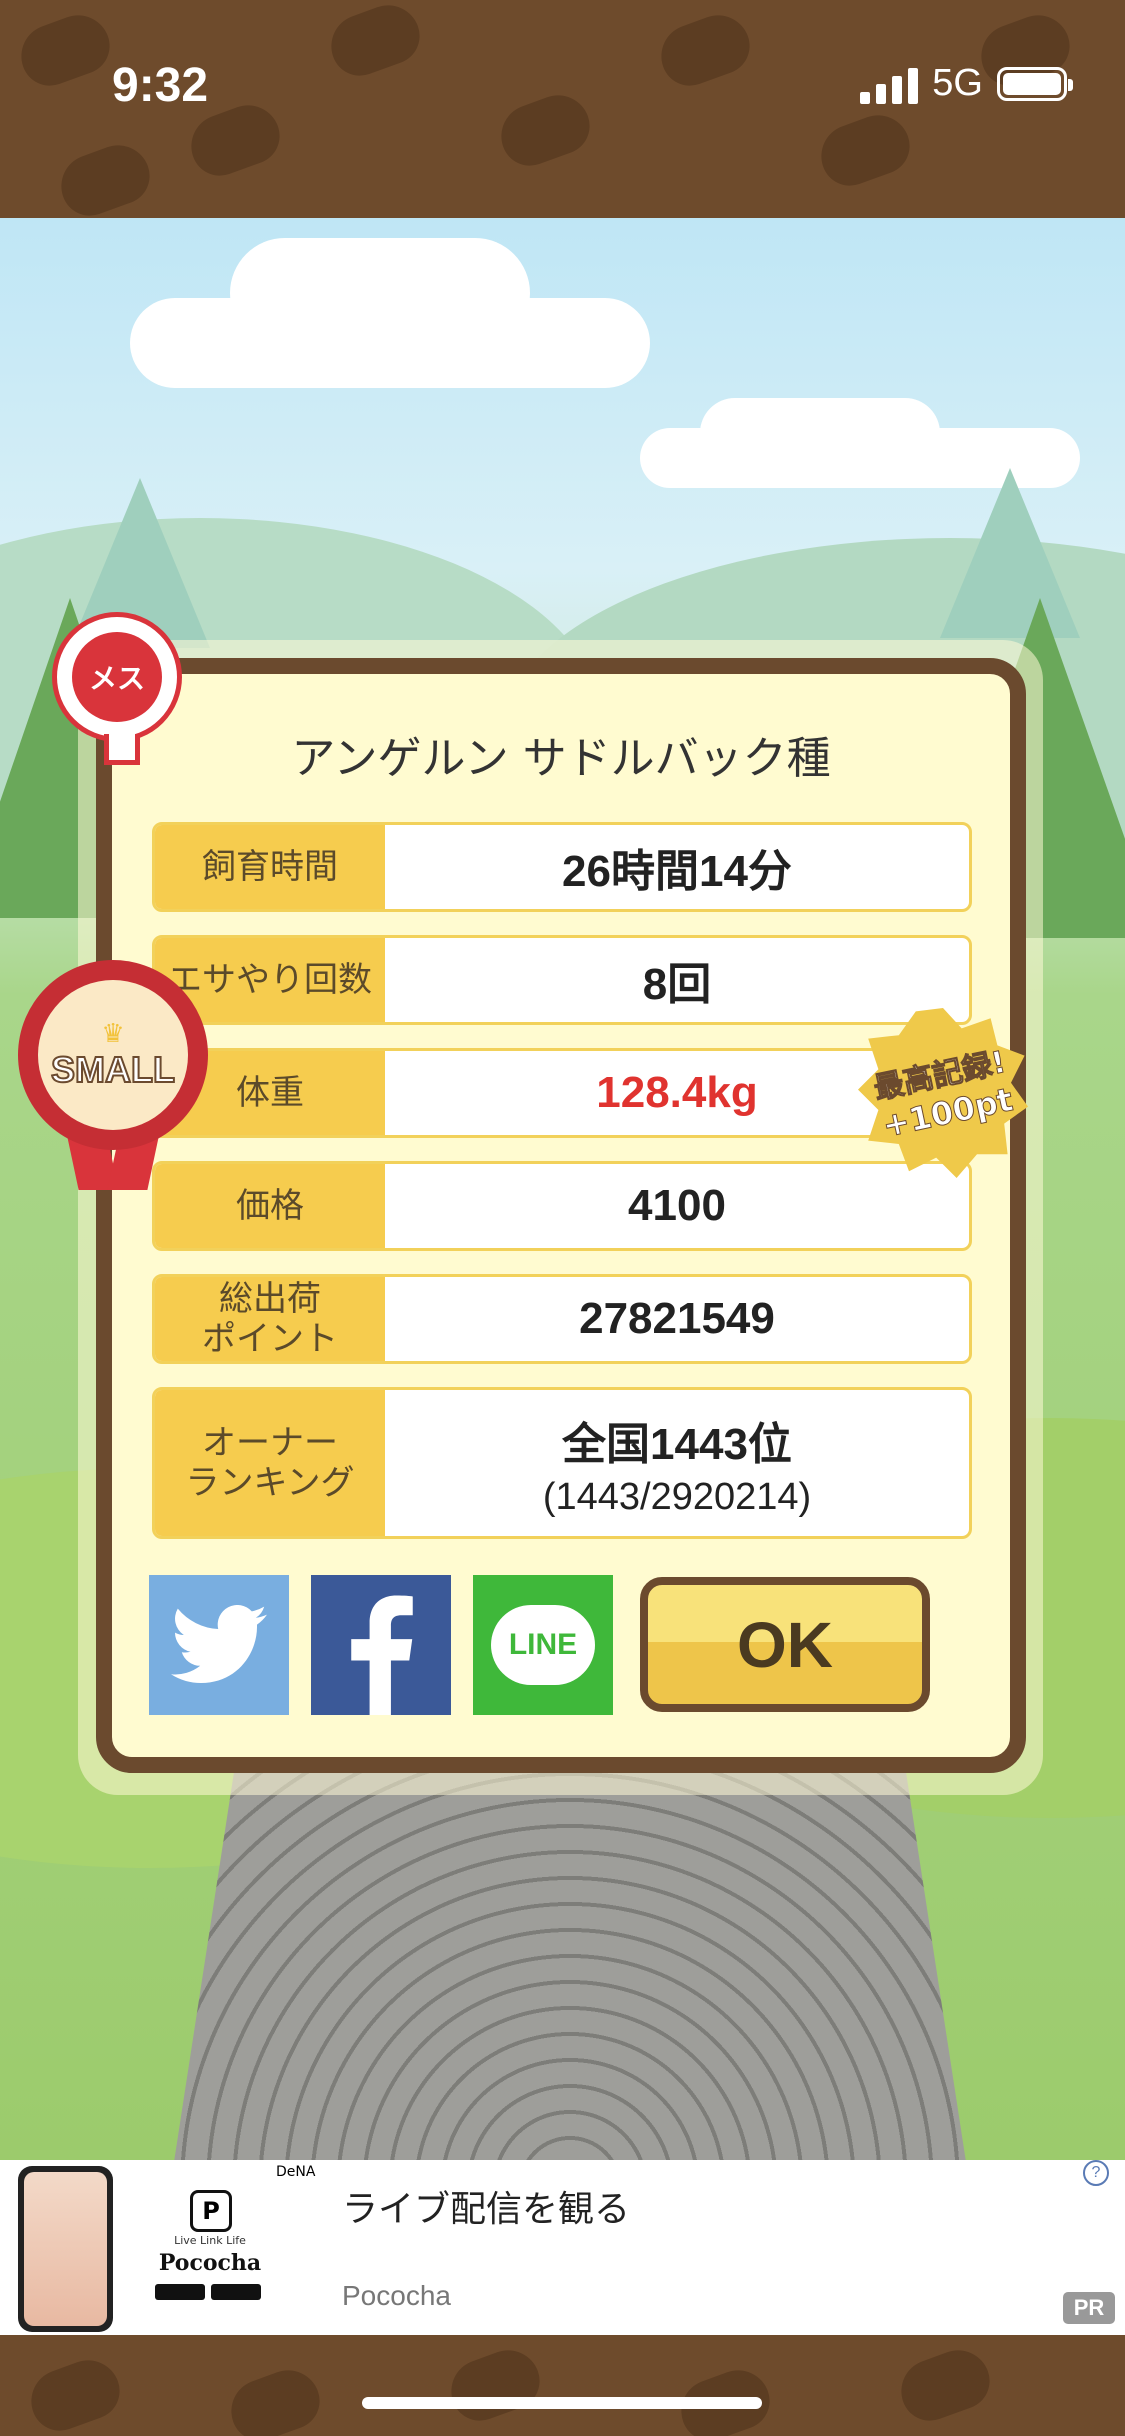 The width and height of the screenshot is (1125, 2436). Describe the element at coordinates (236, 2292) in the screenshot. I see `google-play-badge-icon` at that location.